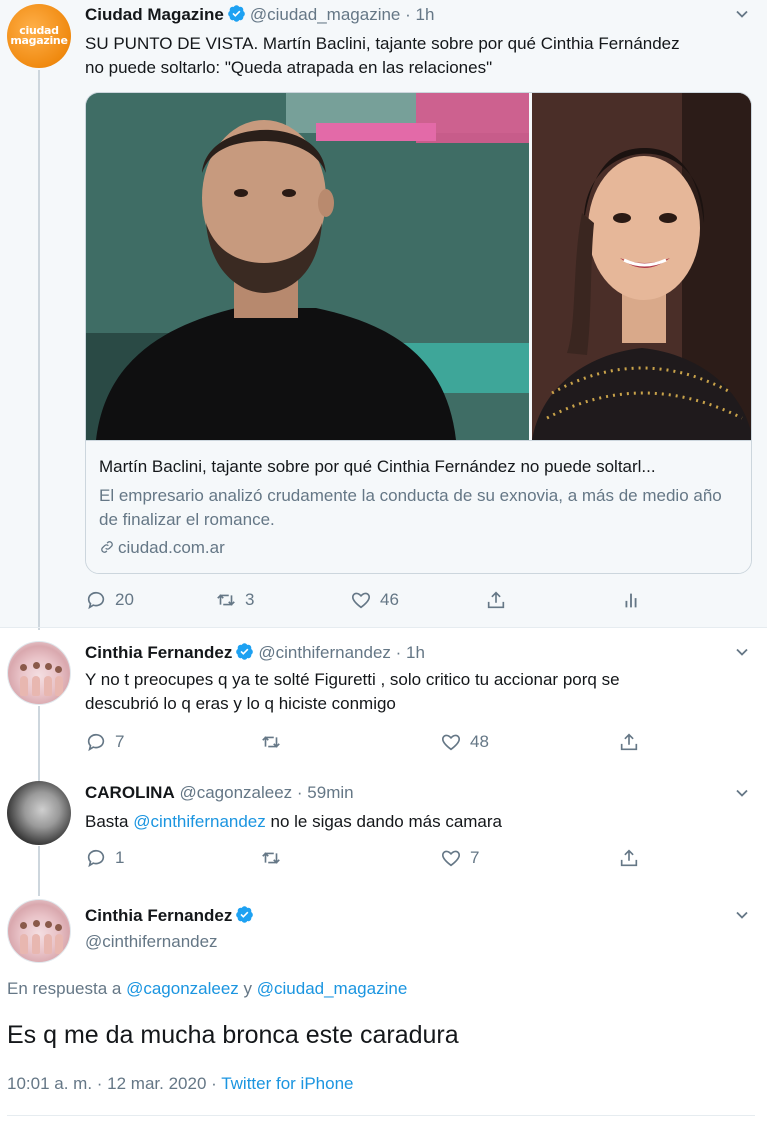 Image resolution: width=767 pixels, height=1121 pixels. Describe the element at coordinates (109, 600) in the screenshot. I see `reply-button: 20` at that location.